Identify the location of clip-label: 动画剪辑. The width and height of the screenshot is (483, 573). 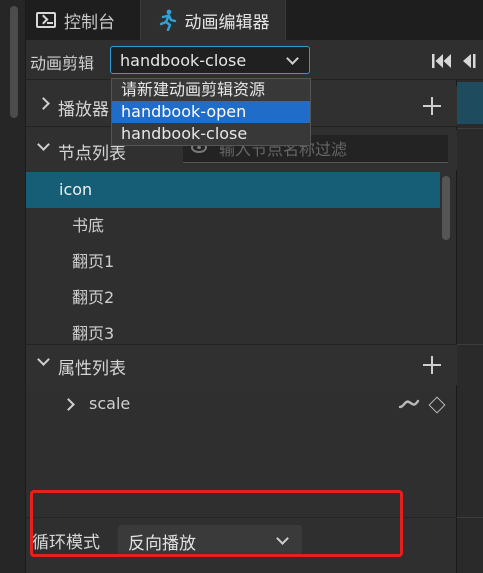
(62, 63).